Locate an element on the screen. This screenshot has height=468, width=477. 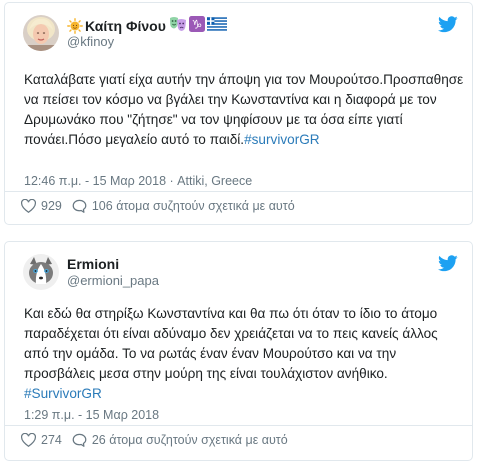
author-handle: @ermioni_papa is located at coordinates (113, 281).